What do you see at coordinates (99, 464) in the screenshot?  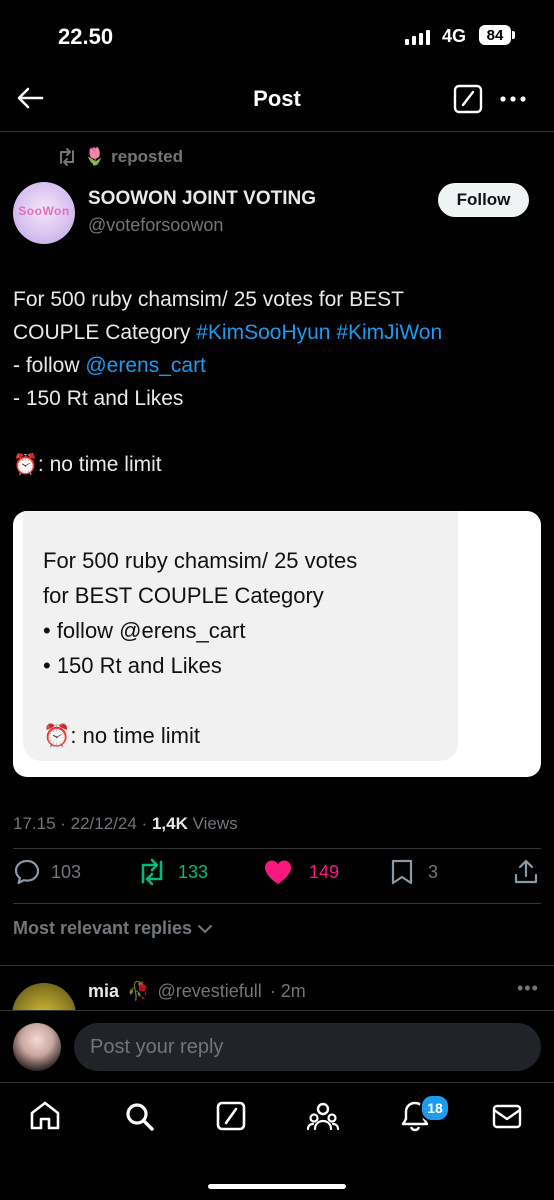 I see `post-line-5-text: : no time limit` at bounding box center [99, 464].